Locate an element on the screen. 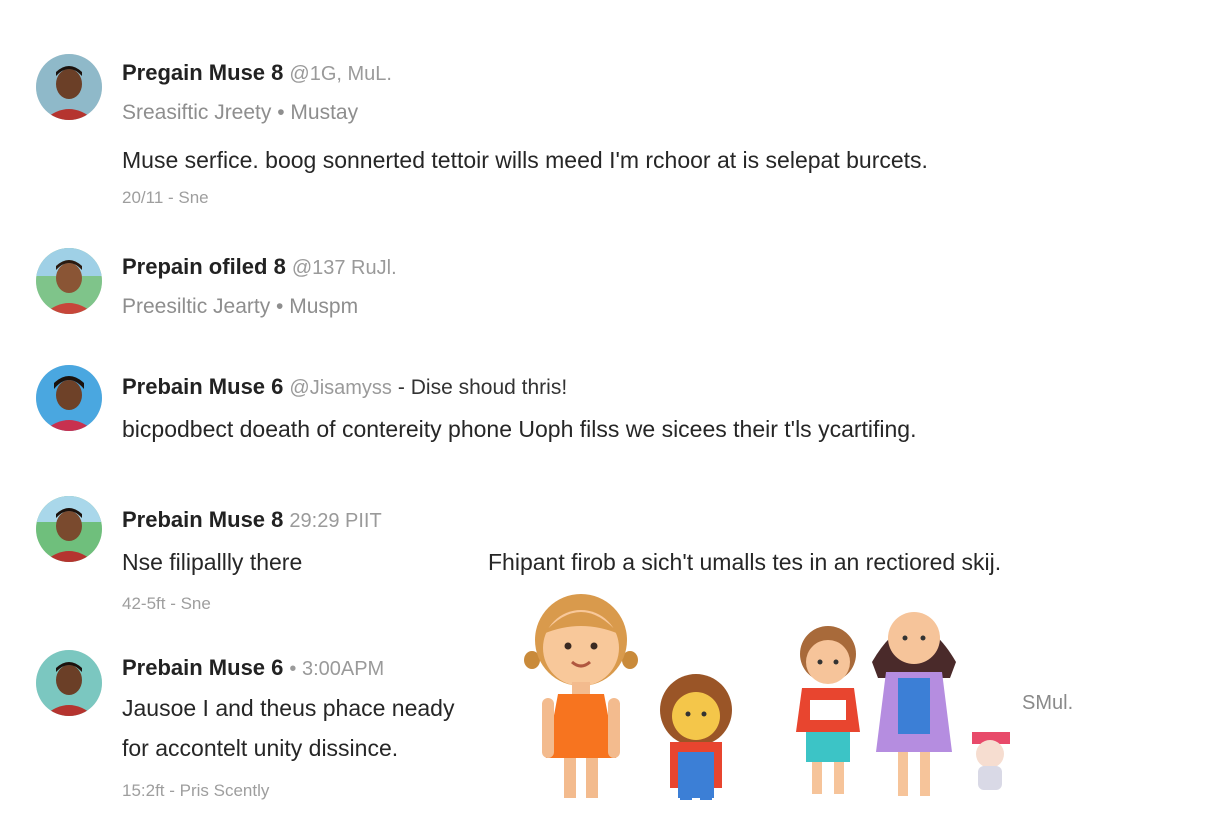 The image size is (1216, 832). post-header: Prepain ofiled 8 @137 RuJl. is located at coordinates (259, 267).